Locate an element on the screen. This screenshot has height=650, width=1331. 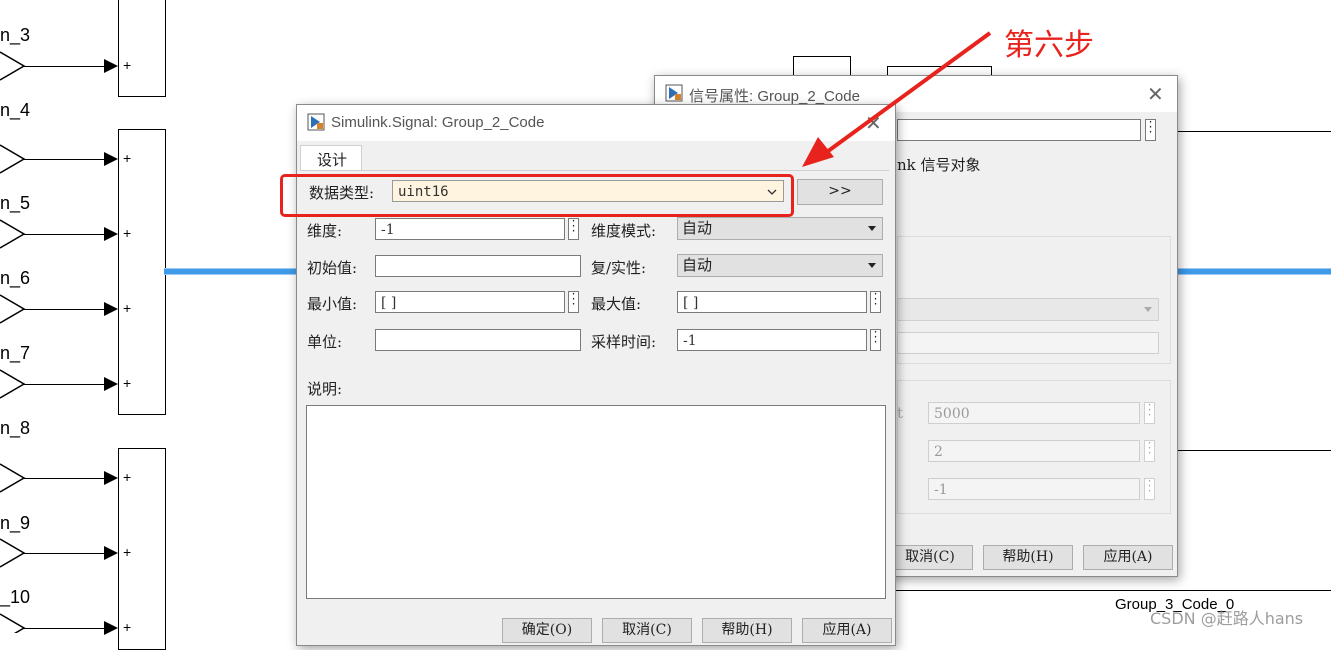
unit-field is located at coordinates (478, 340).